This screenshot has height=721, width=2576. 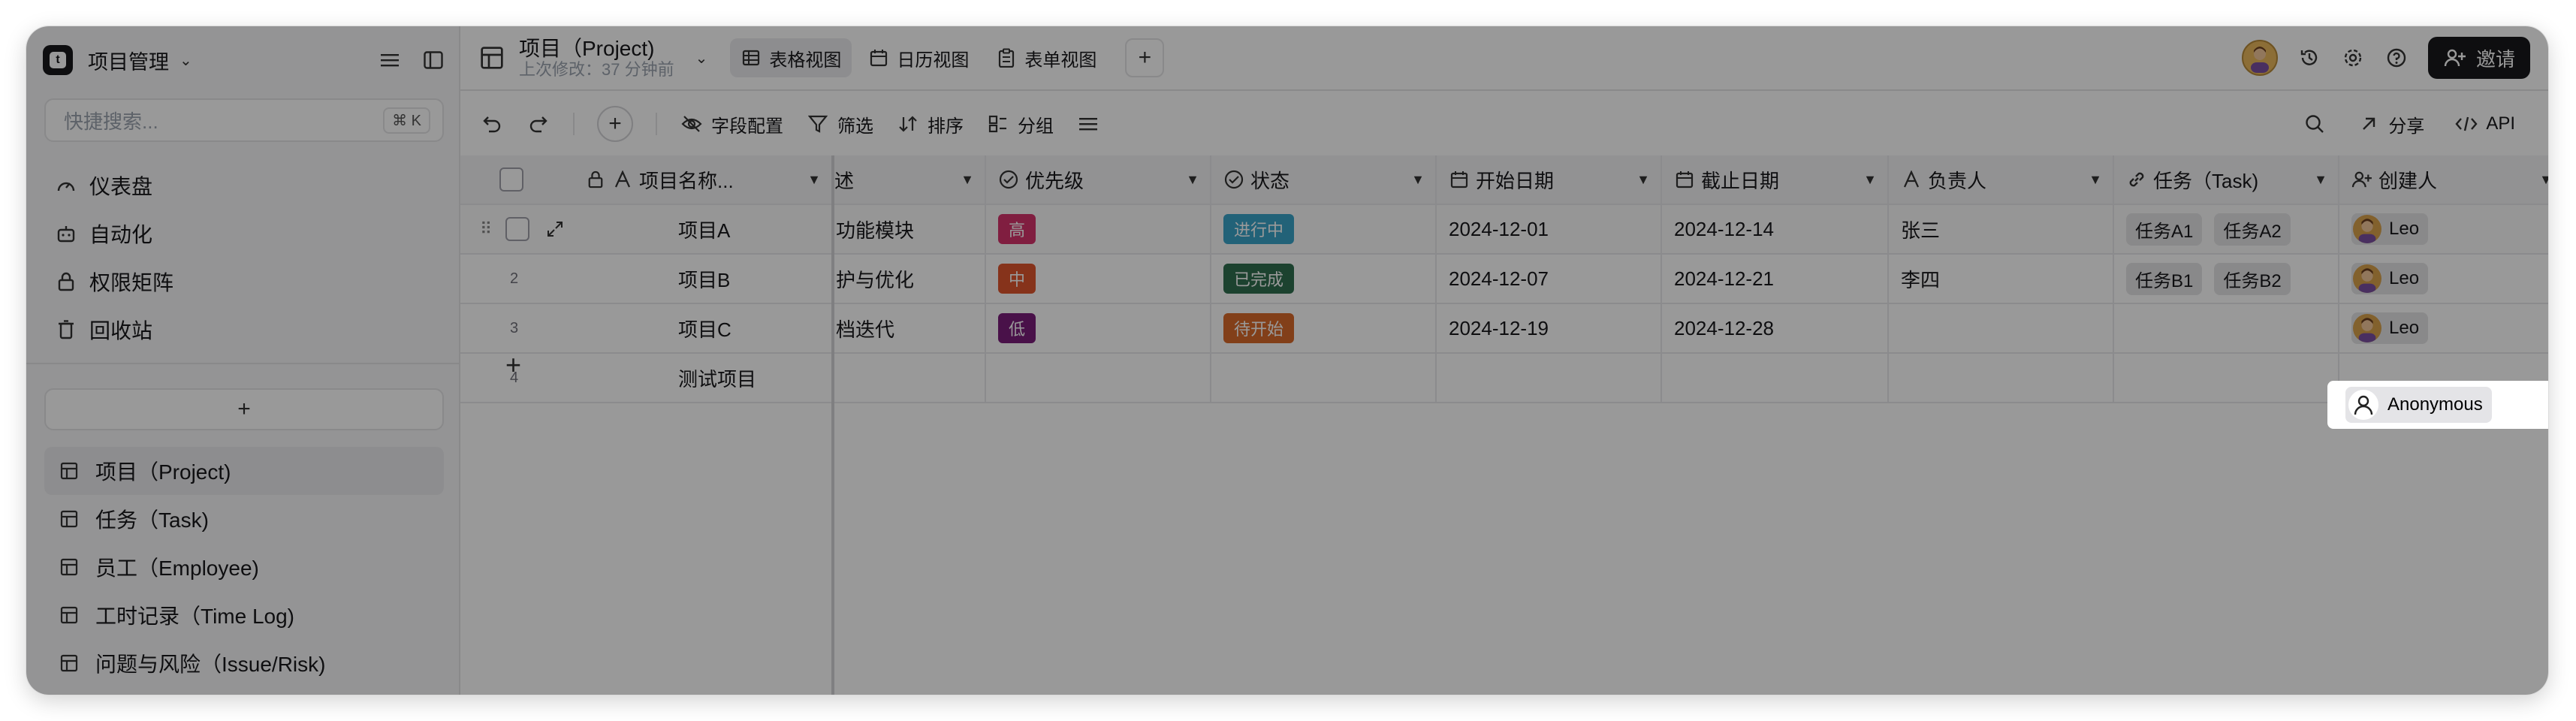 I want to click on cell-end-date, so click(x=1775, y=378).